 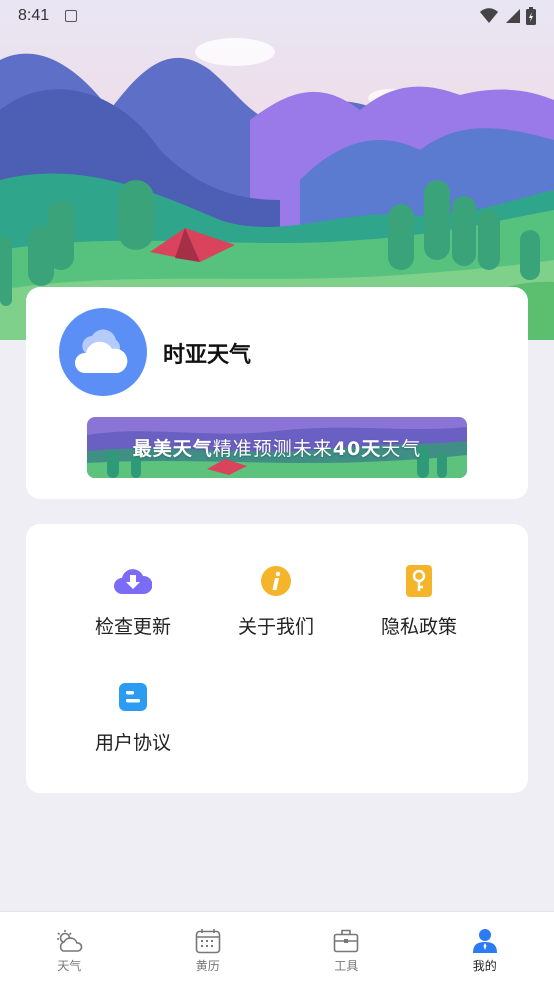 What do you see at coordinates (275, 627) in the screenshot?
I see `menu-label-about-us: 关于我们` at bounding box center [275, 627].